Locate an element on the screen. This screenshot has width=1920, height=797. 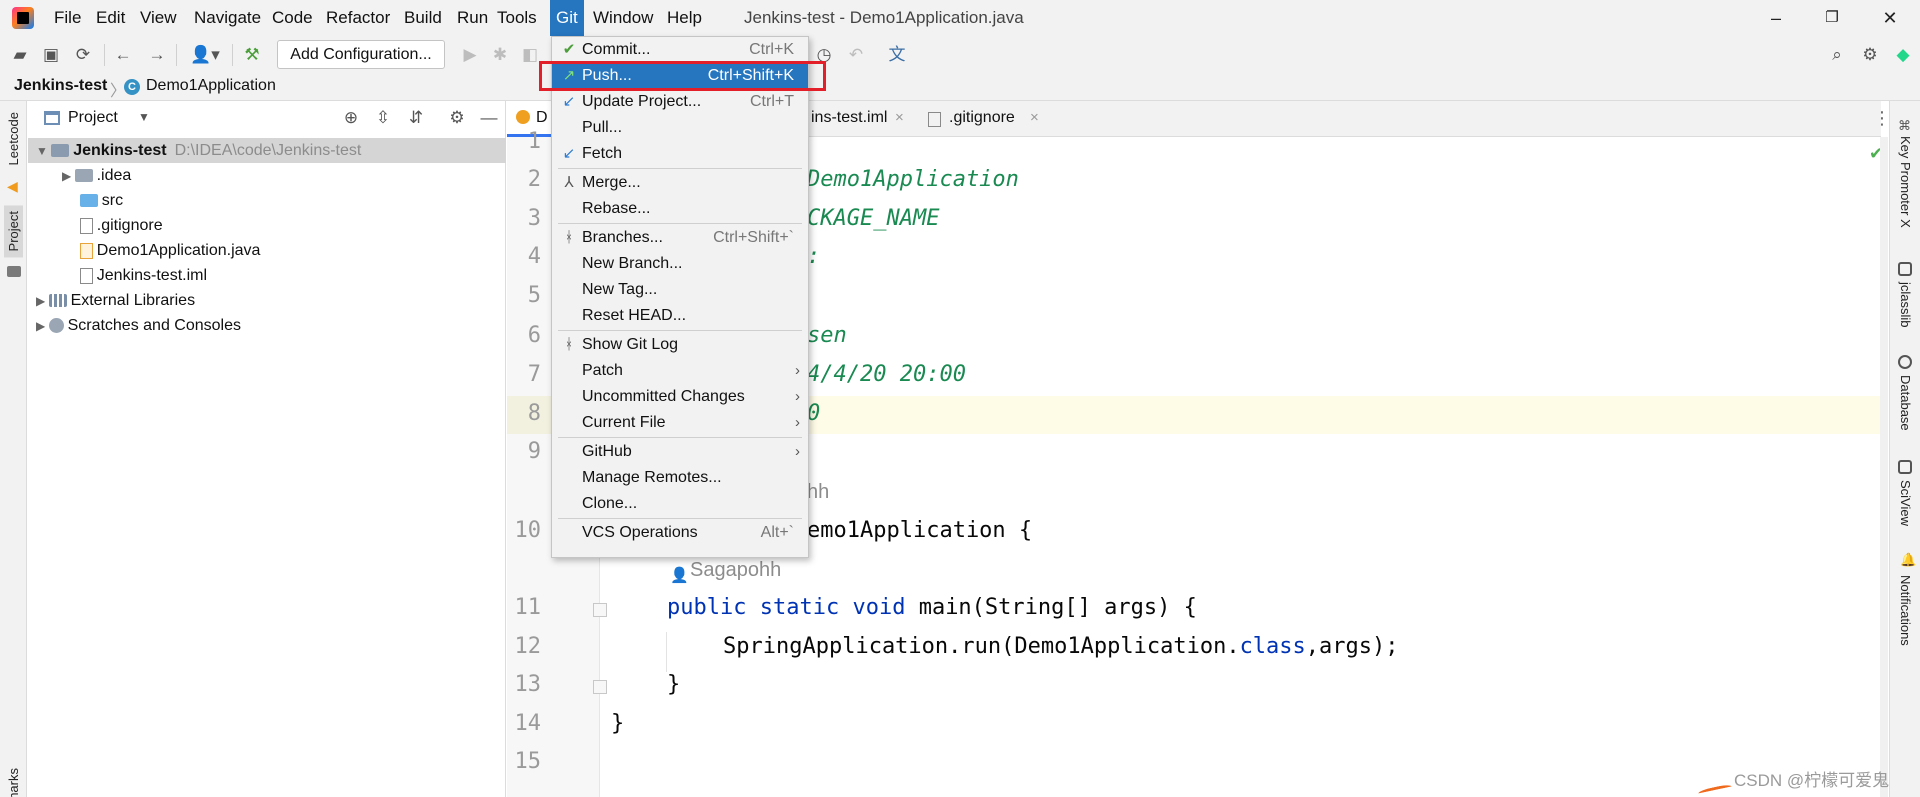
hide-panel-icon: — is located at coordinates (489, 118).